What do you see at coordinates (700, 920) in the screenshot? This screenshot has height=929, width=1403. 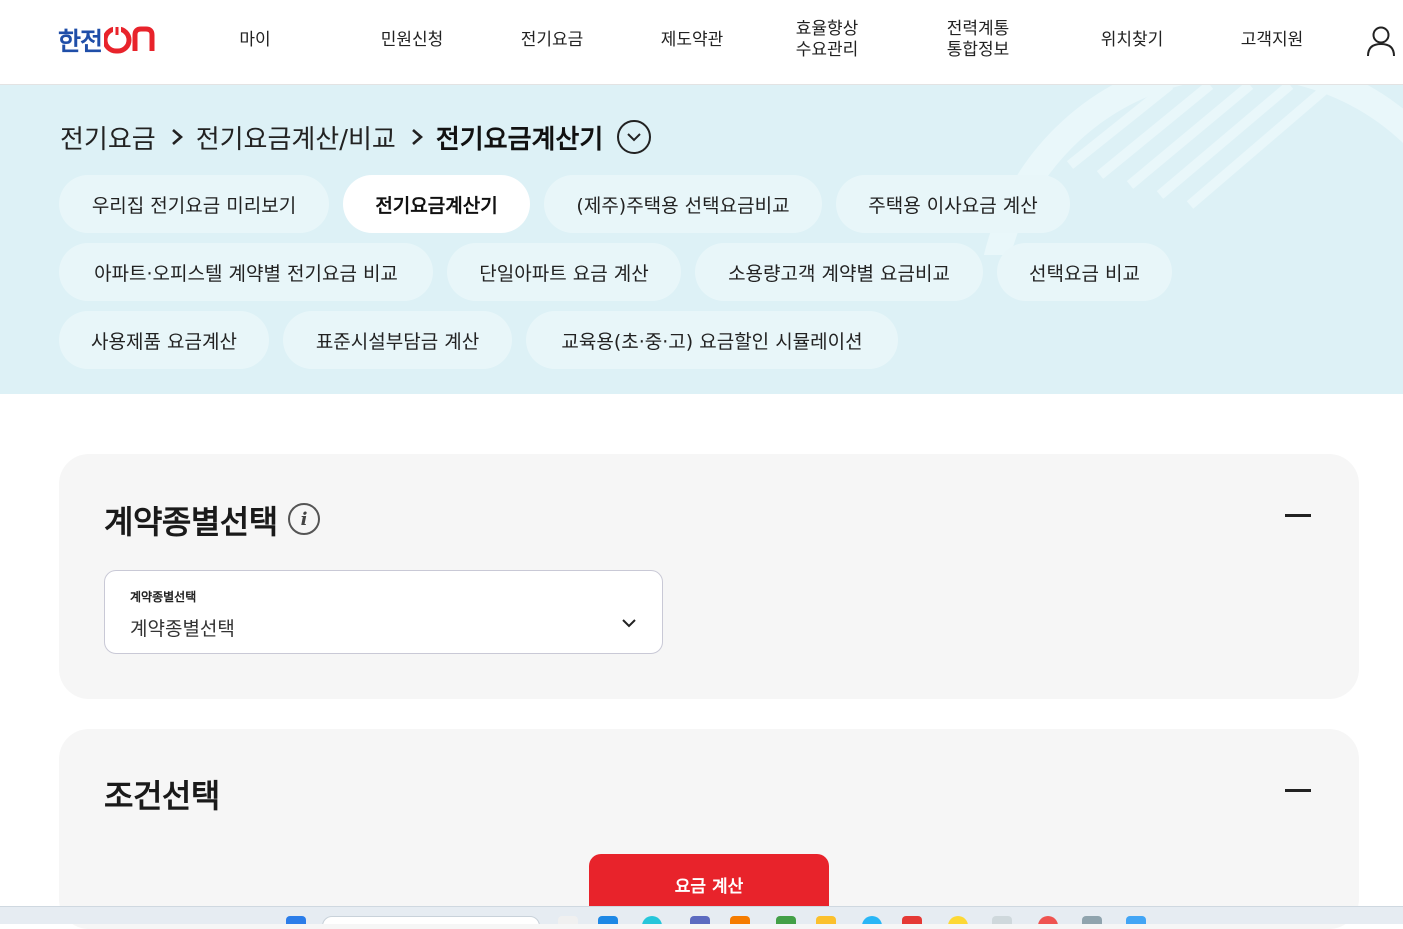 I see `teams-icon` at bounding box center [700, 920].